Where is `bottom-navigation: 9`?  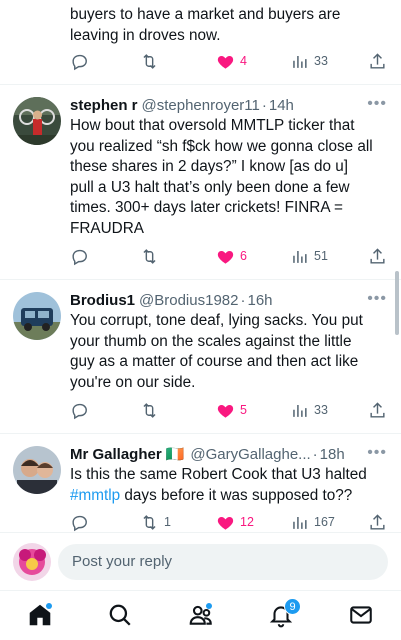 bottom-navigation: 9 is located at coordinates (200, 615).